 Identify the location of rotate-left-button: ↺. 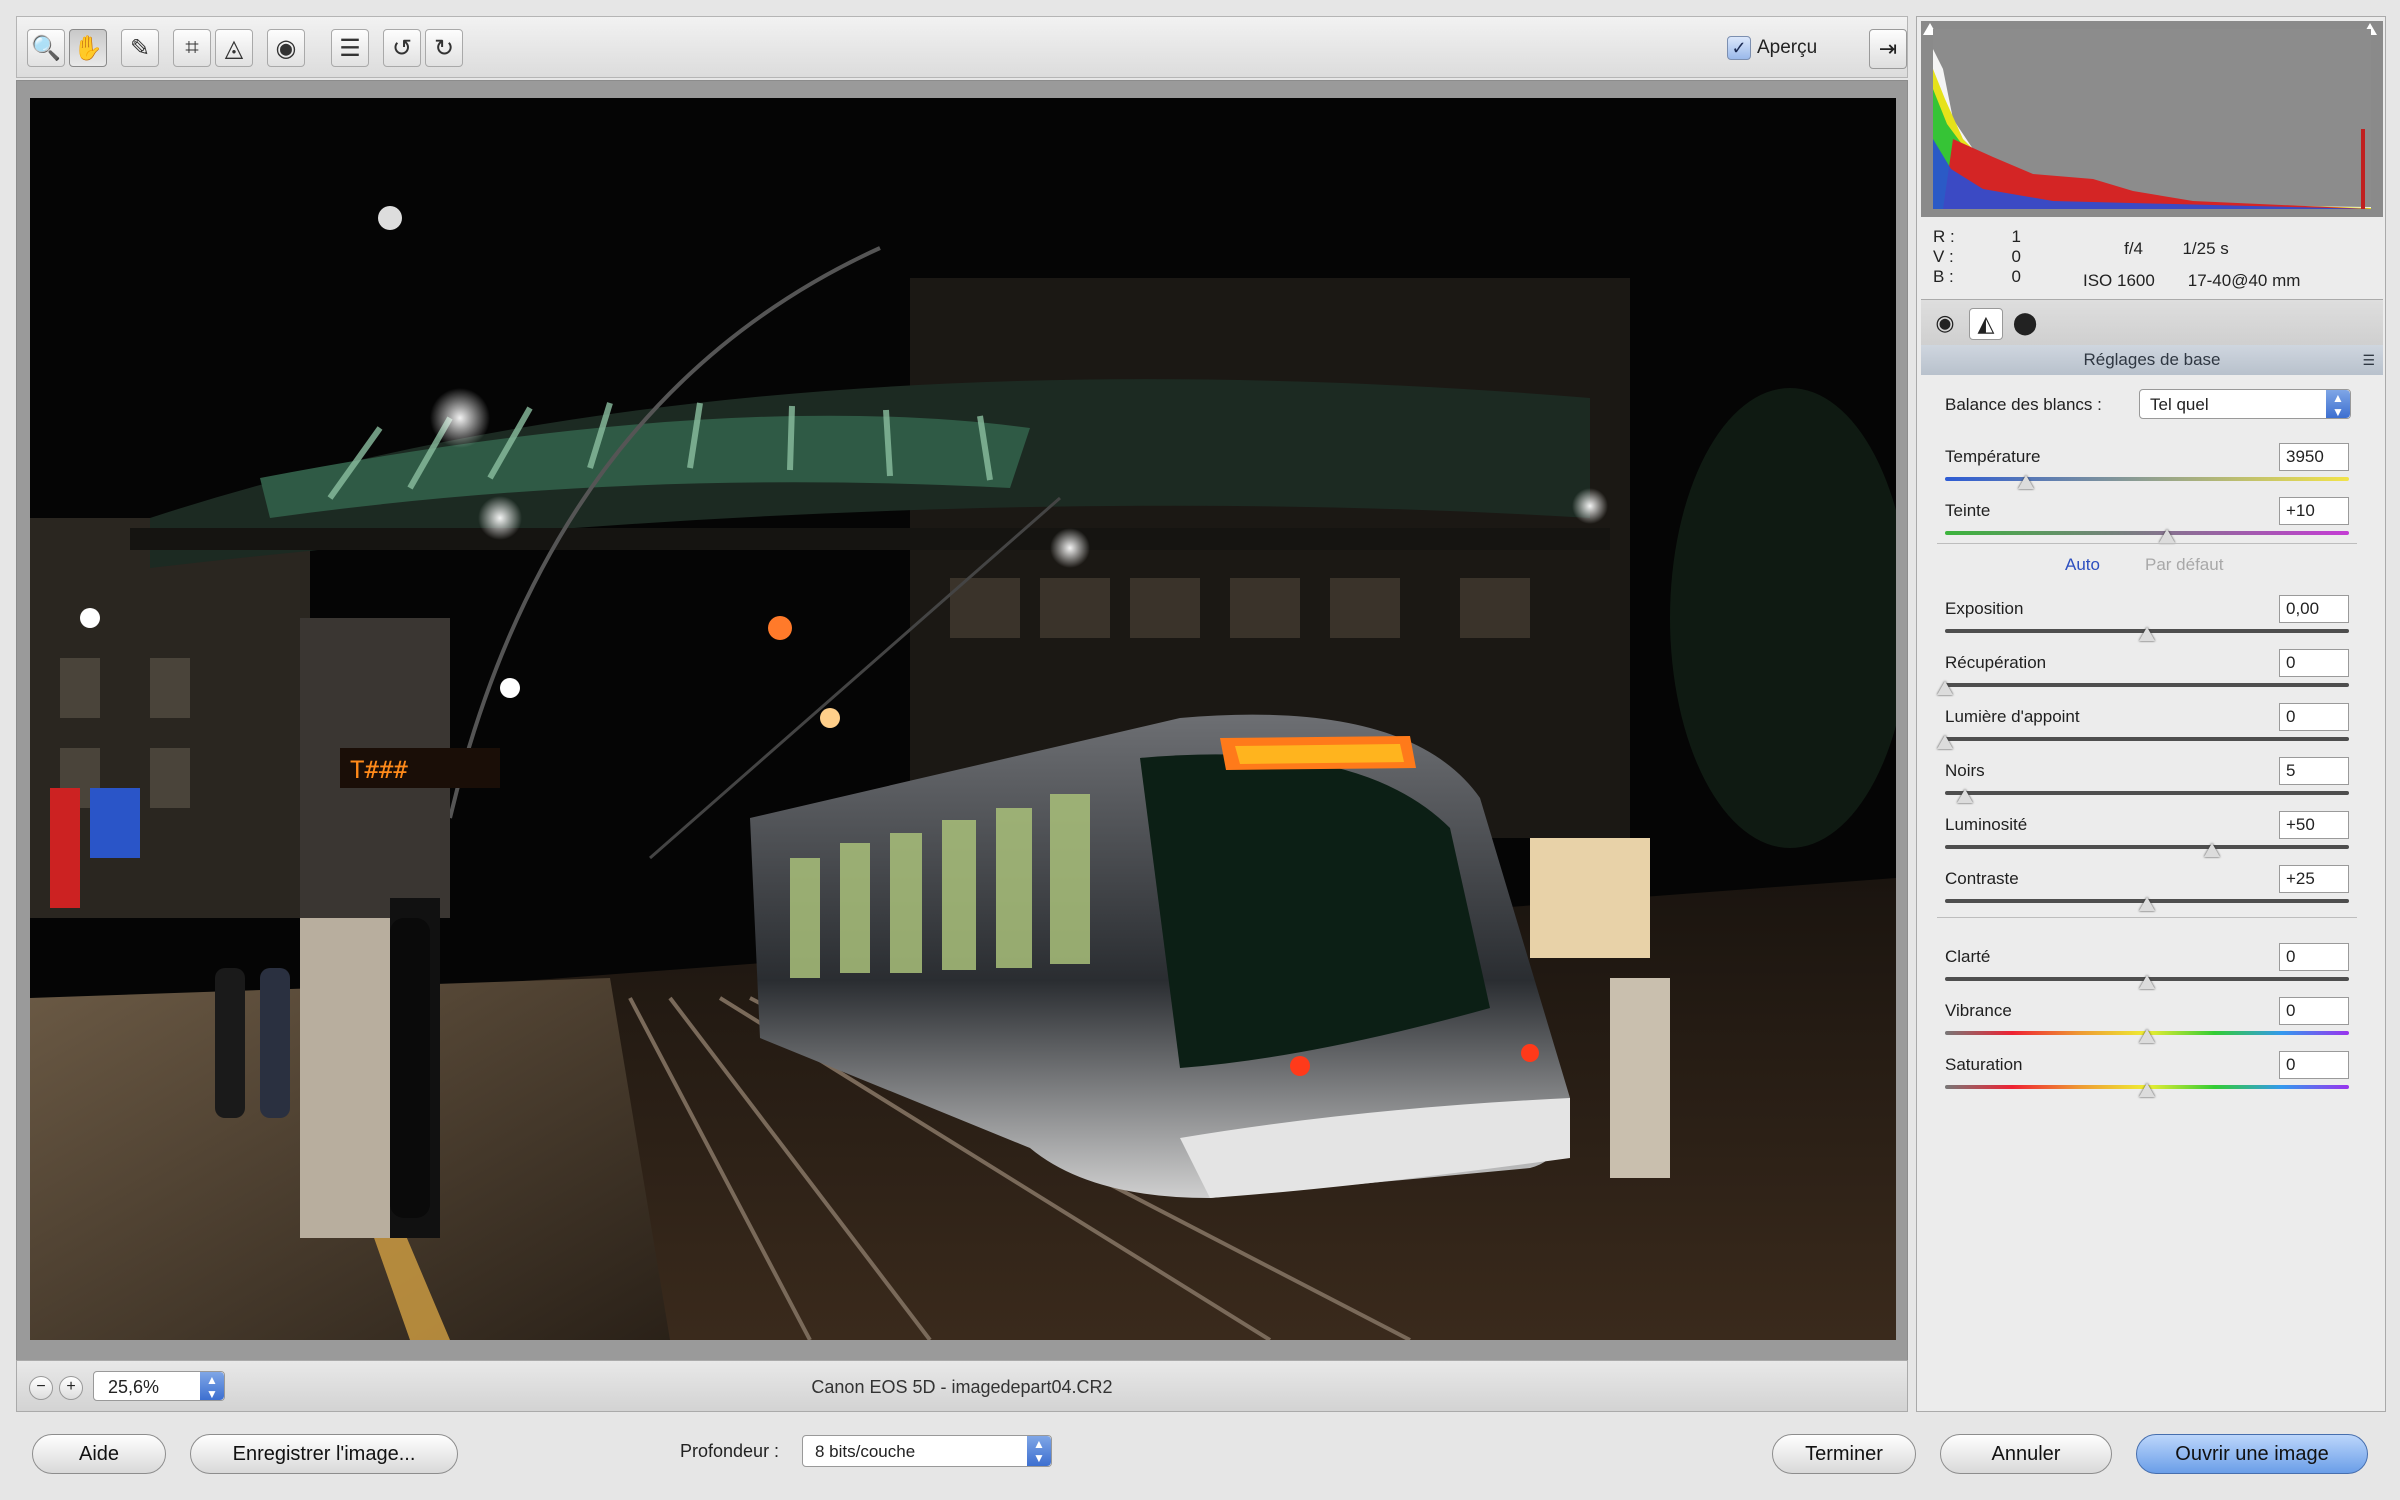
(402, 48).